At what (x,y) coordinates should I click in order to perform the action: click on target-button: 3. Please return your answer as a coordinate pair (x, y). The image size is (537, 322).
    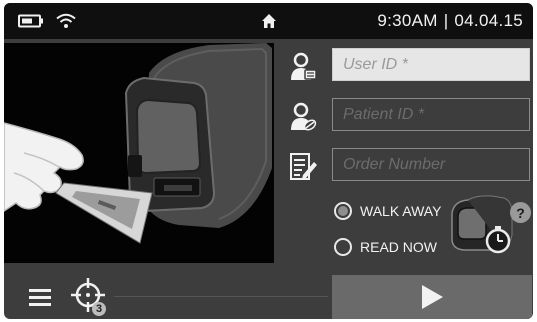
    Looking at the image, I should click on (88, 295).